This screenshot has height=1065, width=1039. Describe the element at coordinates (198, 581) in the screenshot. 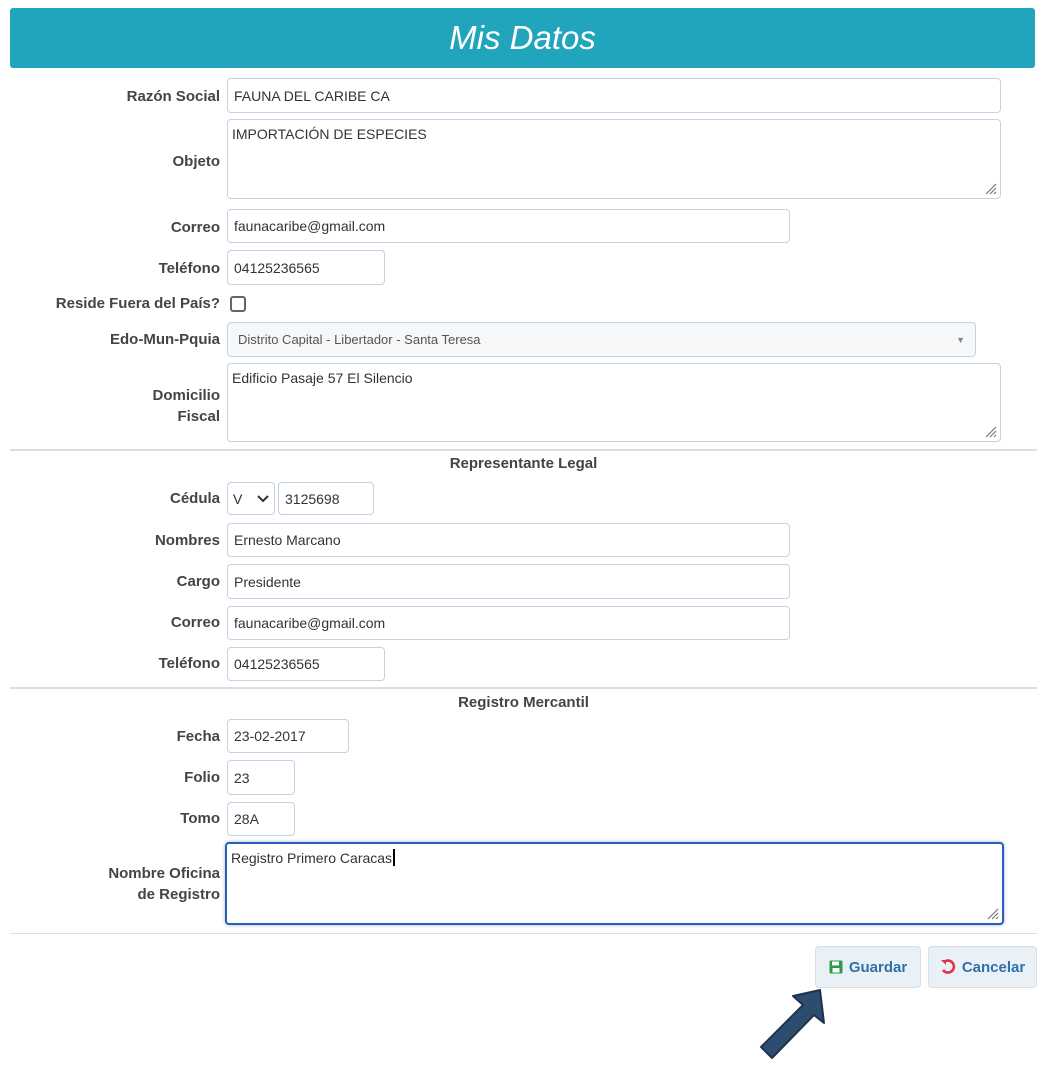

I see `cargo-label: Cargo` at that location.